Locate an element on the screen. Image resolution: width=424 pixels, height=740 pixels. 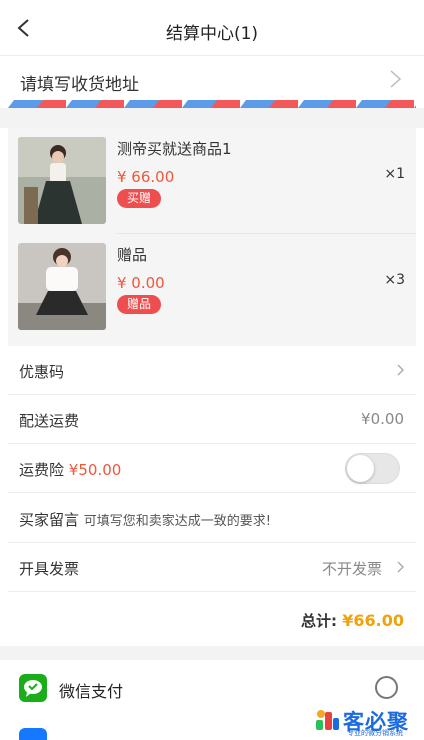
address-row: 请填写收货地址 is located at coordinates (212, 78).